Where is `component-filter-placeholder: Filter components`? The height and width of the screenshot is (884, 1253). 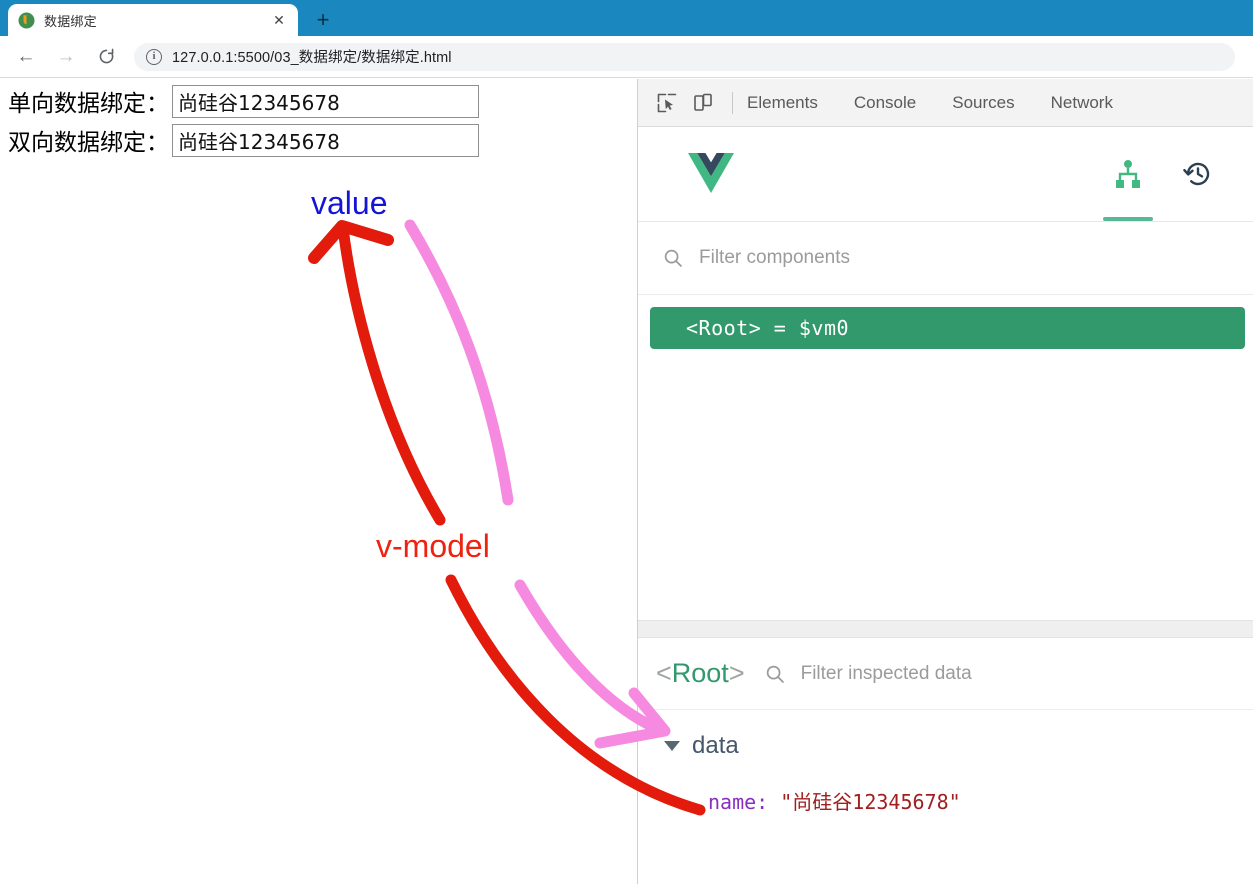
component-filter-placeholder: Filter components is located at coordinates (775, 257).